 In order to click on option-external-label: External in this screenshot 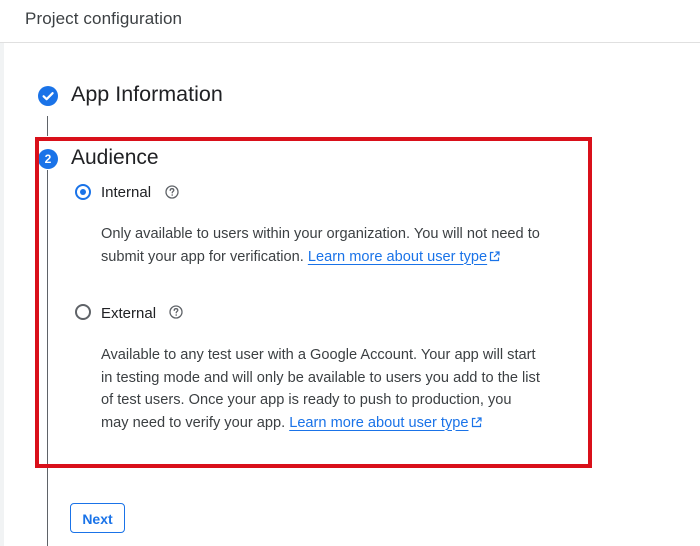, I will do `click(128, 313)`.